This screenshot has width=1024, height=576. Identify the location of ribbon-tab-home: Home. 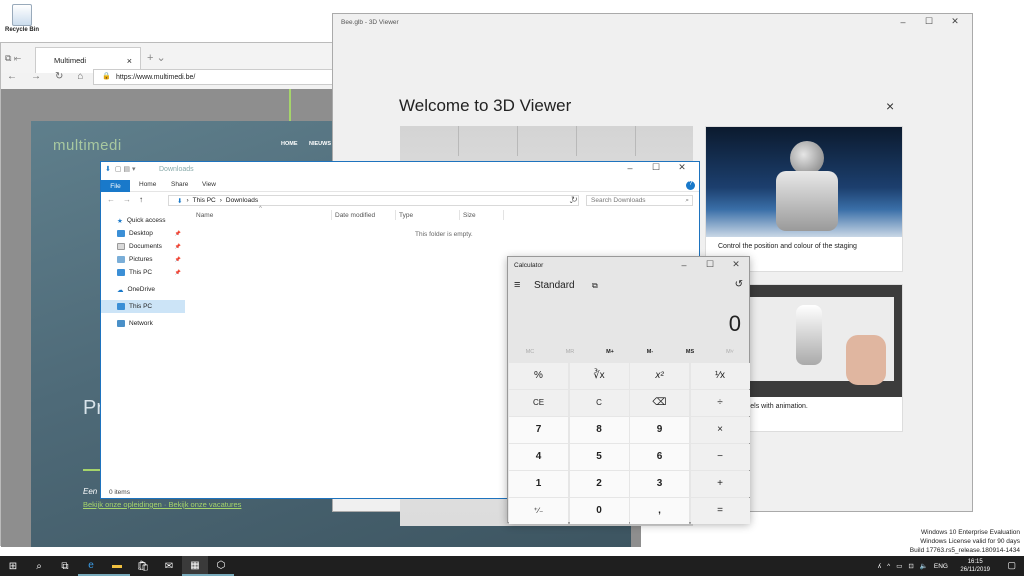
(147, 184).